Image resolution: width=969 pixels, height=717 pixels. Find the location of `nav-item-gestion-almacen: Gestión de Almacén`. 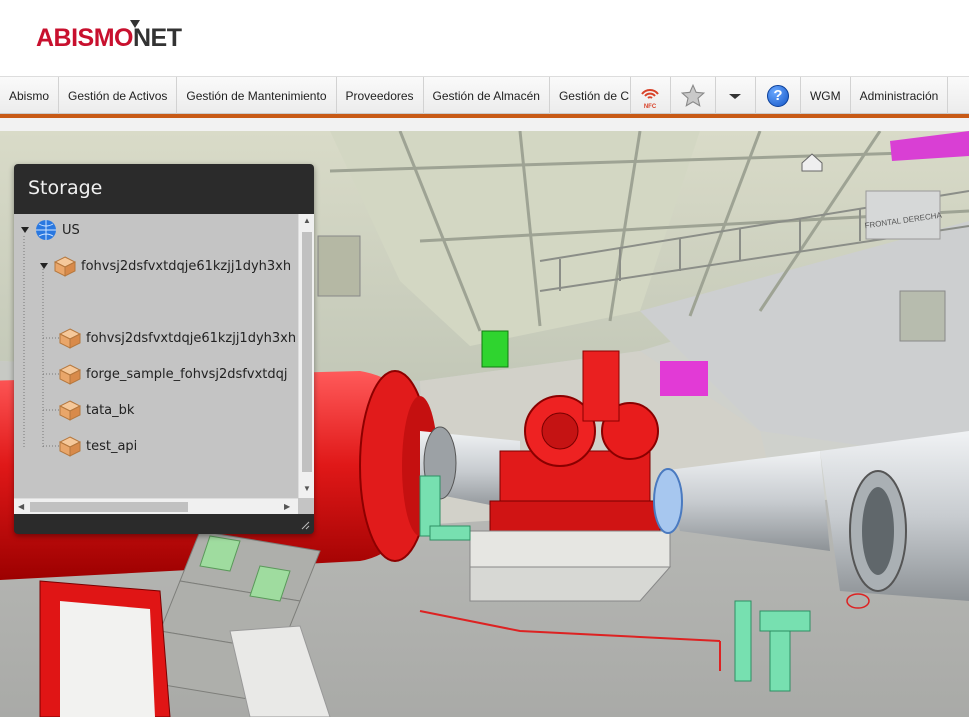

nav-item-gestion-almacen: Gestión de Almacén is located at coordinates (487, 95).